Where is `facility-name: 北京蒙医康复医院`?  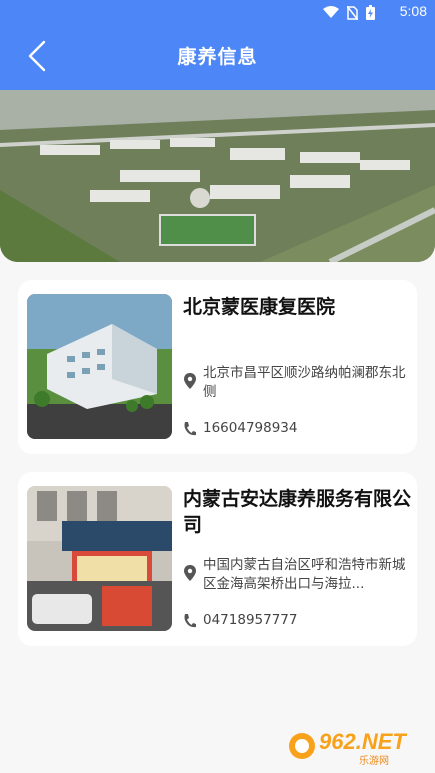
facility-name: 北京蒙医康复医院 is located at coordinates (259, 307).